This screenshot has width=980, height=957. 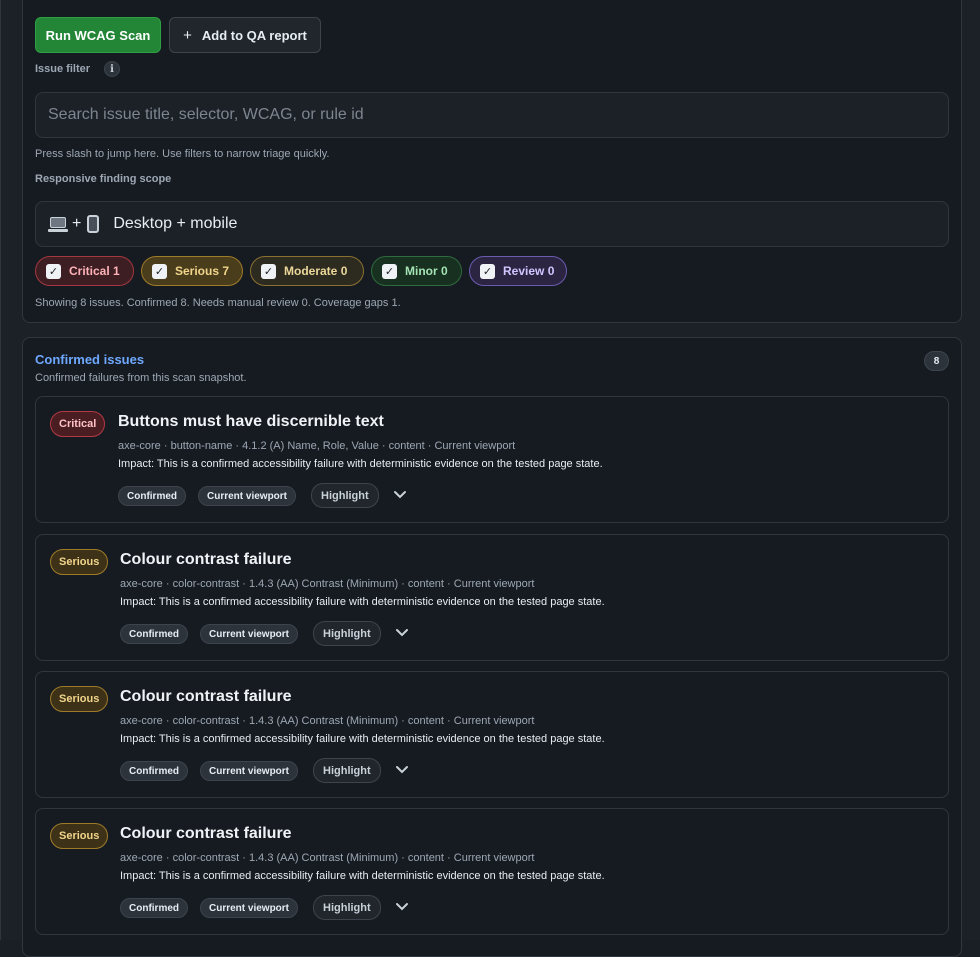 I want to click on issue-count-badge: 8, so click(x=936, y=361).